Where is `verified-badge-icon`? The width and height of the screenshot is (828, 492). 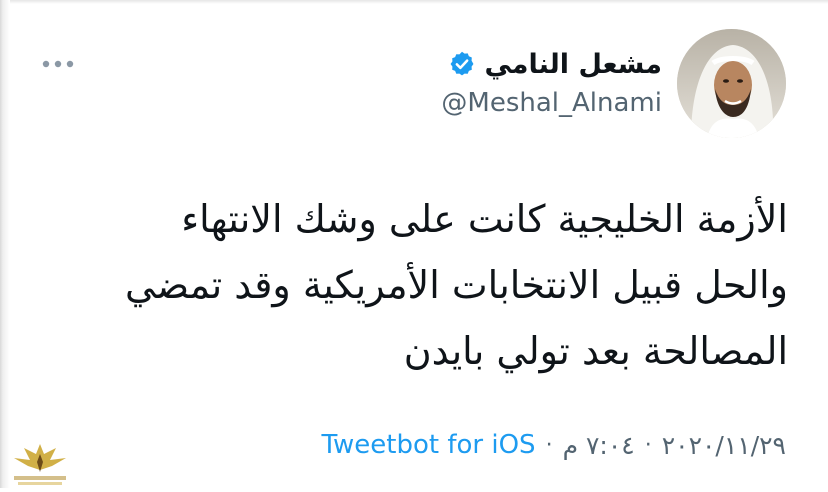 verified-badge-icon is located at coordinates (462, 63).